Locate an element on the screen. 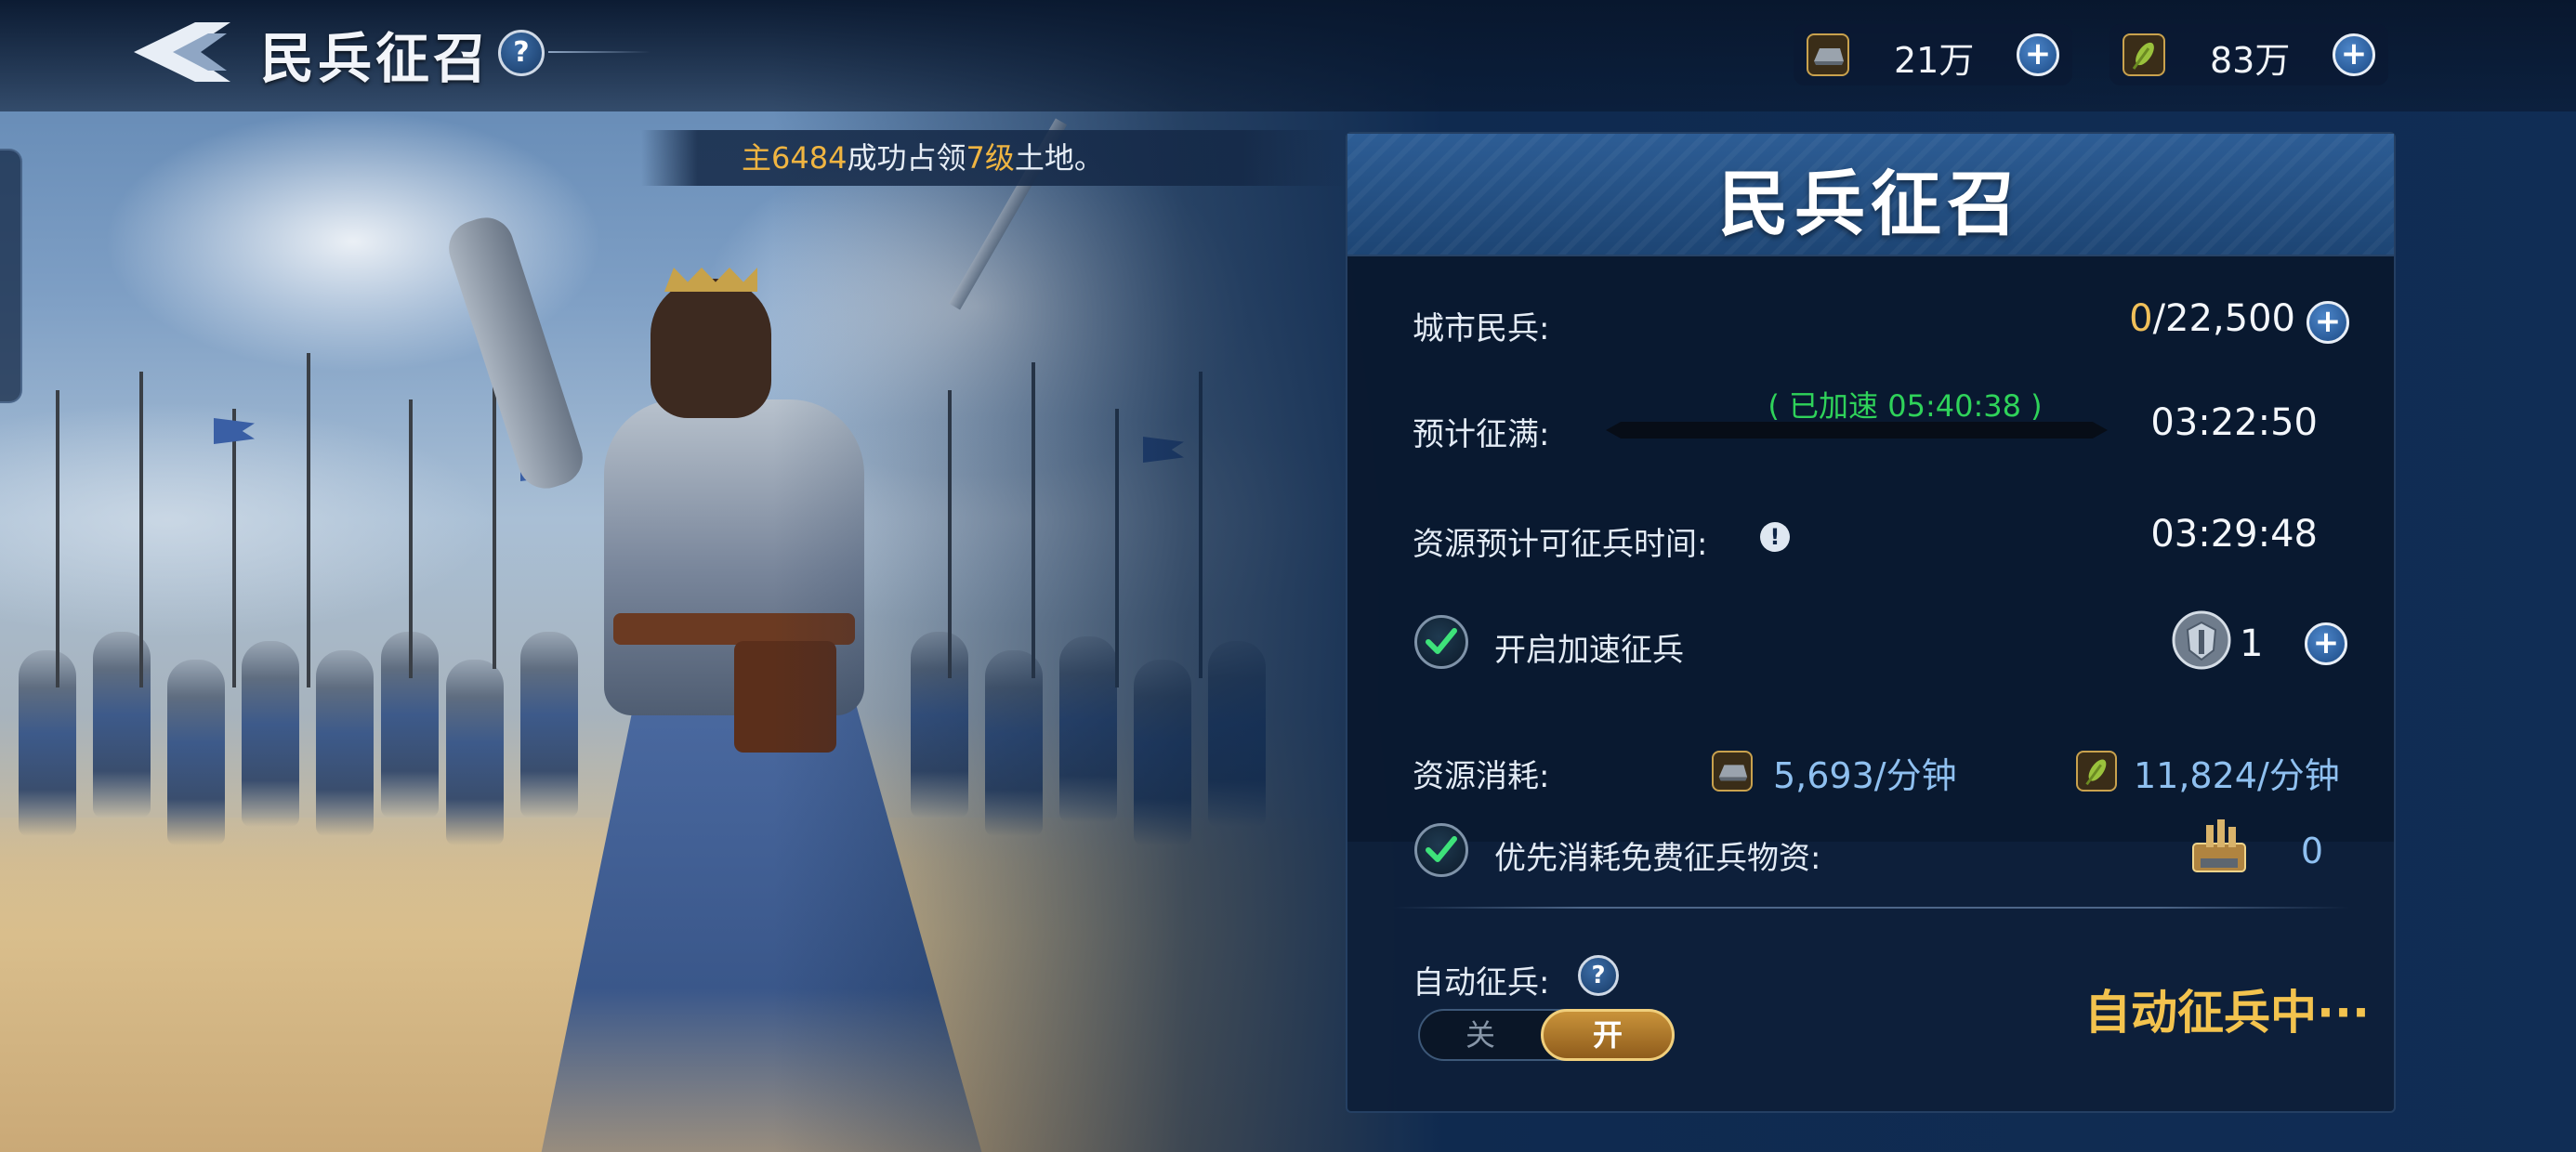 The width and height of the screenshot is (2576, 1152). side-drawer-tab is located at coordinates (11, 276).